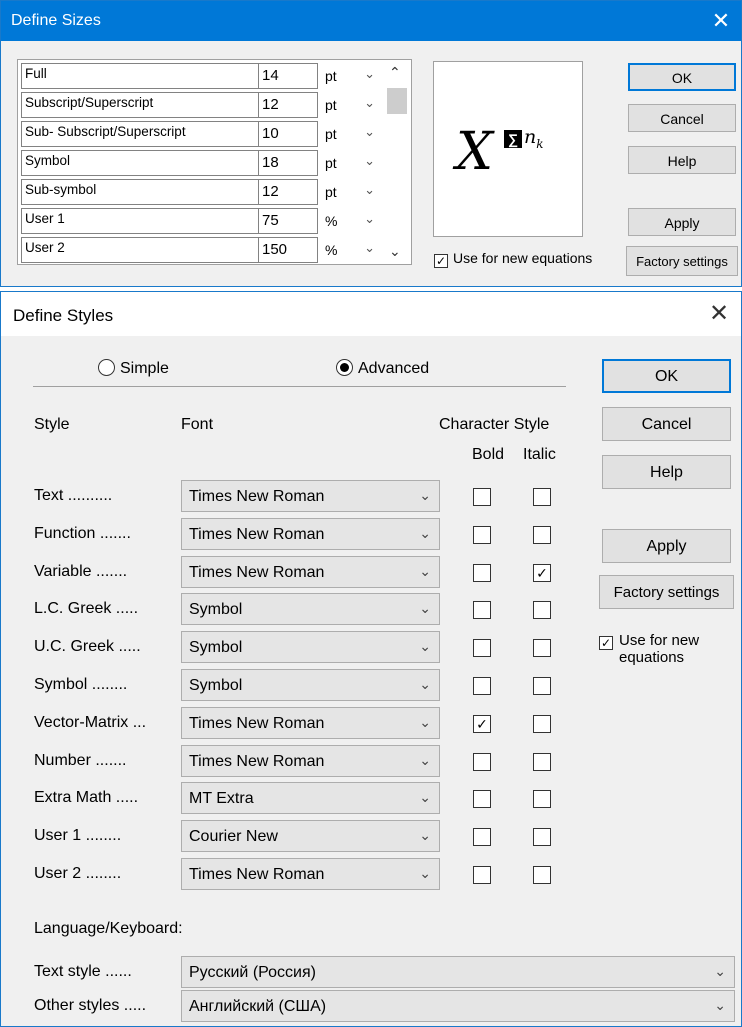  What do you see at coordinates (288, 163) in the screenshot?
I see `size-value-input: 18` at bounding box center [288, 163].